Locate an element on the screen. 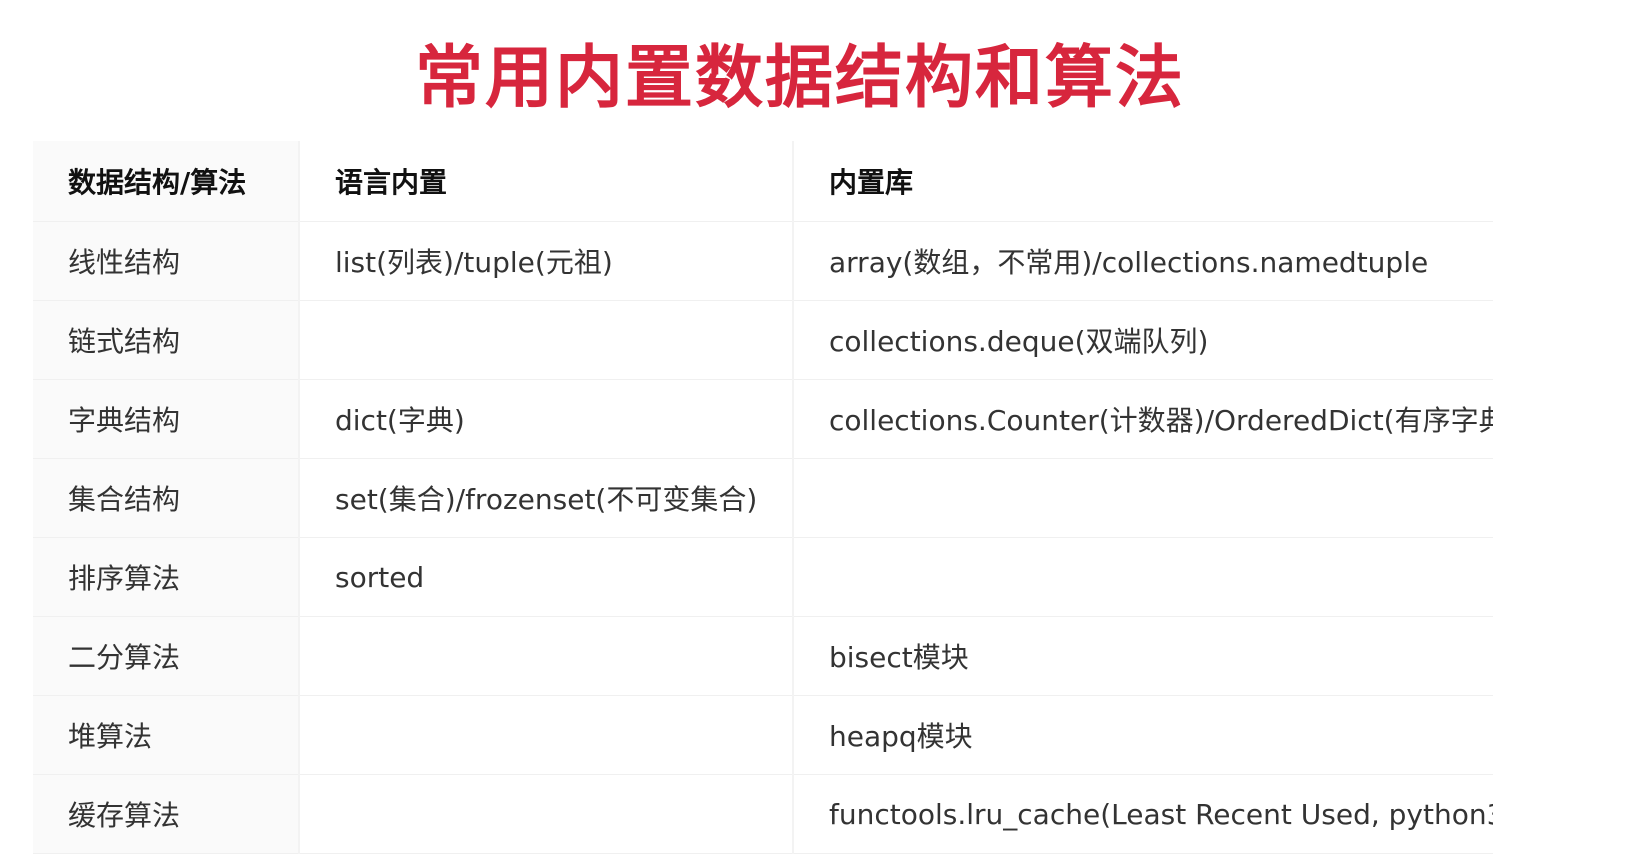 This screenshot has width=1638, height=854. row-category: 链式结构 is located at coordinates (166, 340).